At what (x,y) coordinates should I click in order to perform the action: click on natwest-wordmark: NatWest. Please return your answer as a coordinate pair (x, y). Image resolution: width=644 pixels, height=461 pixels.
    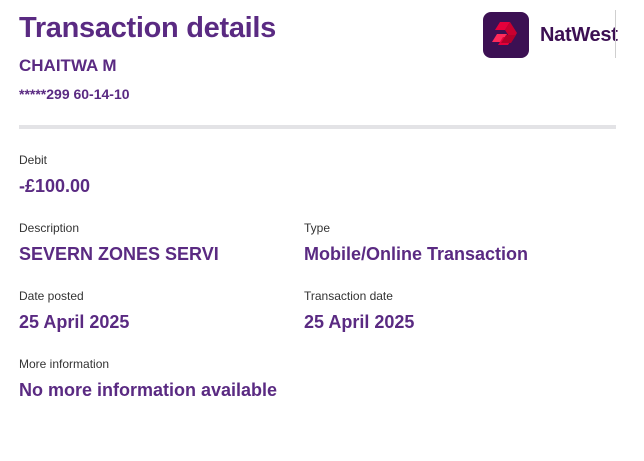
    Looking at the image, I should click on (579, 34).